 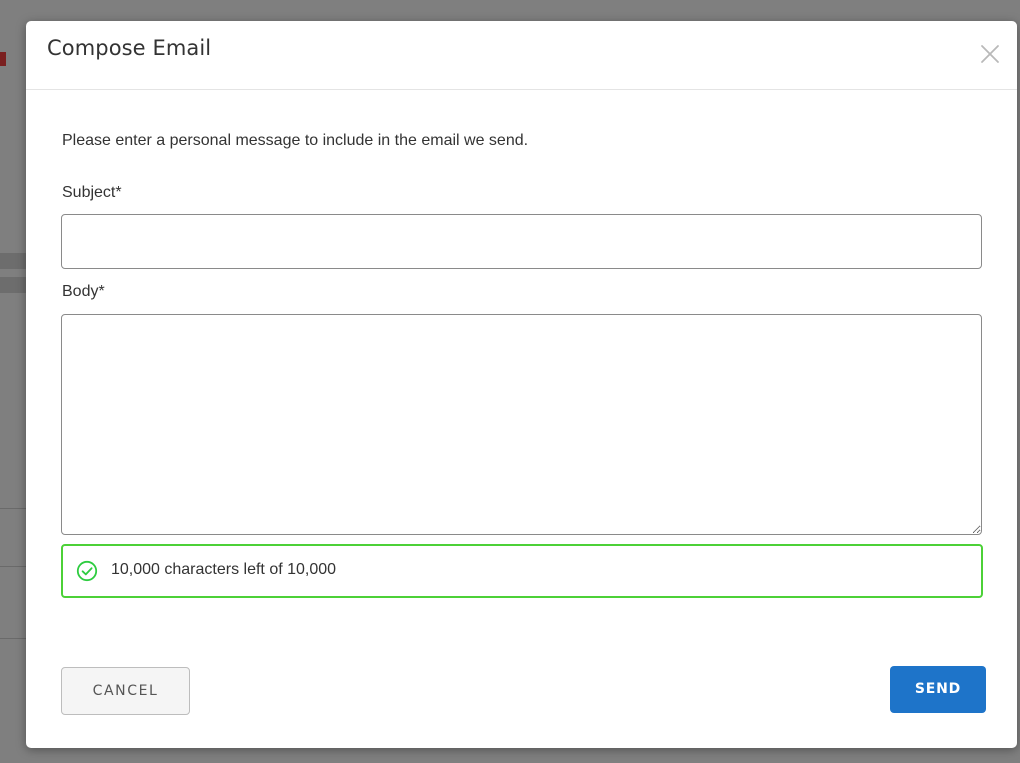 What do you see at coordinates (522, 571) in the screenshot?
I see `character-counter: 10,000 characters left of 10,000` at bounding box center [522, 571].